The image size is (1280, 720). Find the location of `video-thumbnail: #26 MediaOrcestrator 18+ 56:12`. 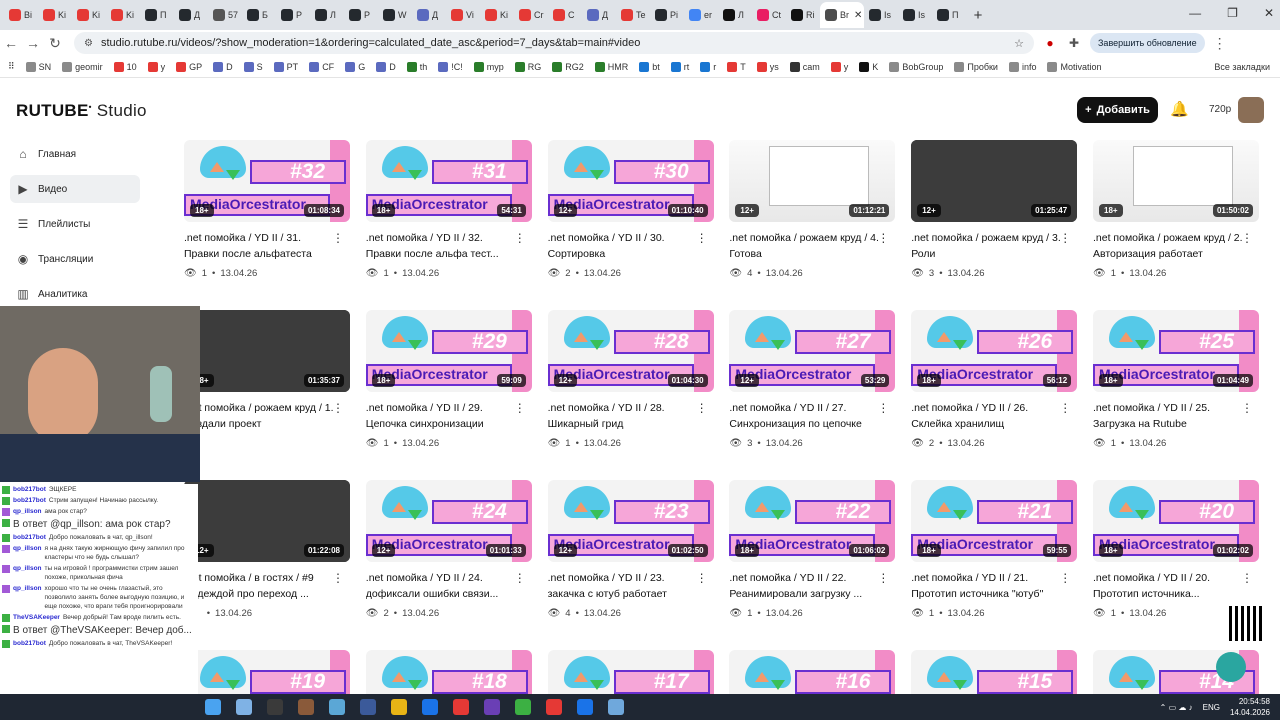

video-thumbnail: #26 MediaOrcestrator 18+ 56:12 is located at coordinates (994, 351).